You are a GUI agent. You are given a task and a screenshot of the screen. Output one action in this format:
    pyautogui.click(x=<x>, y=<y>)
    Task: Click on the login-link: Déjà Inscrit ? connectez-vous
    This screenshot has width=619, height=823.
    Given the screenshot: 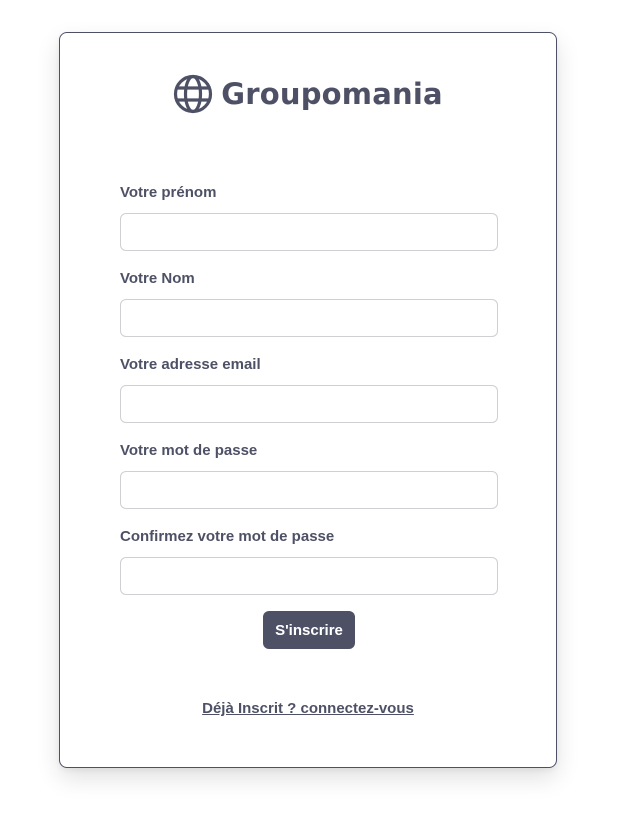 What is the action you would take?
    pyautogui.click(x=308, y=708)
    